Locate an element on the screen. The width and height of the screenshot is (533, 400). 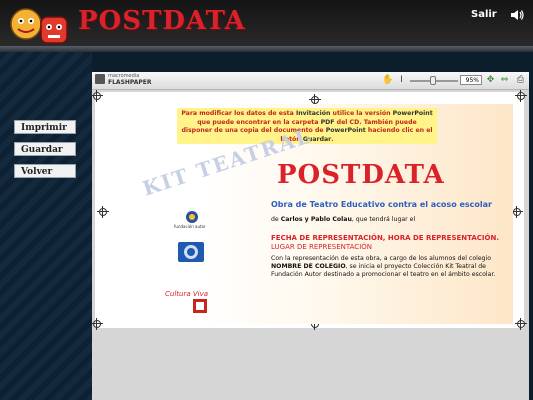
fit-page-icon: ⇔ is located at coordinates (504, 80).